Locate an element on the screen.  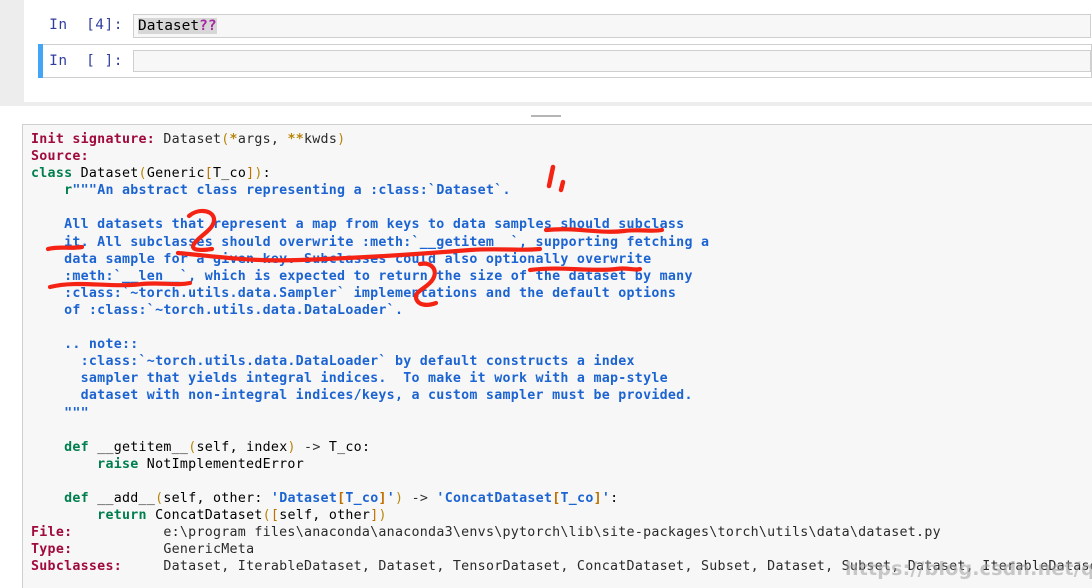
file-label: File: is located at coordinates (52, 533).